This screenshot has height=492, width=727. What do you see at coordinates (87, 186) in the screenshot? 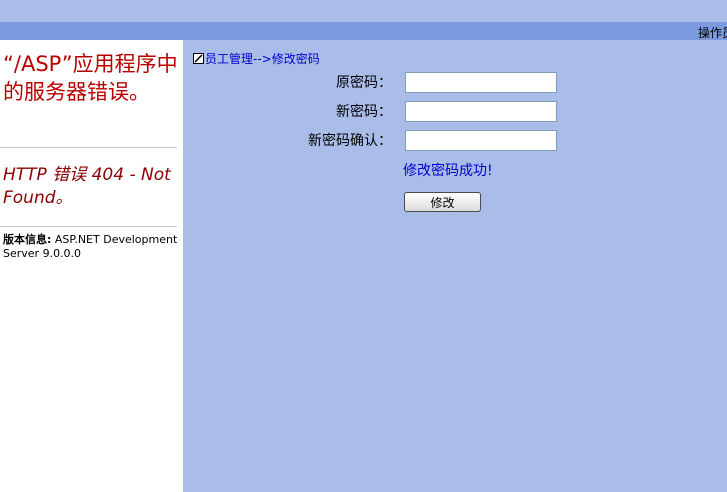
I see `error-code: HTTP 错误 404 - Not Found。` at bounding box center [87, 186].